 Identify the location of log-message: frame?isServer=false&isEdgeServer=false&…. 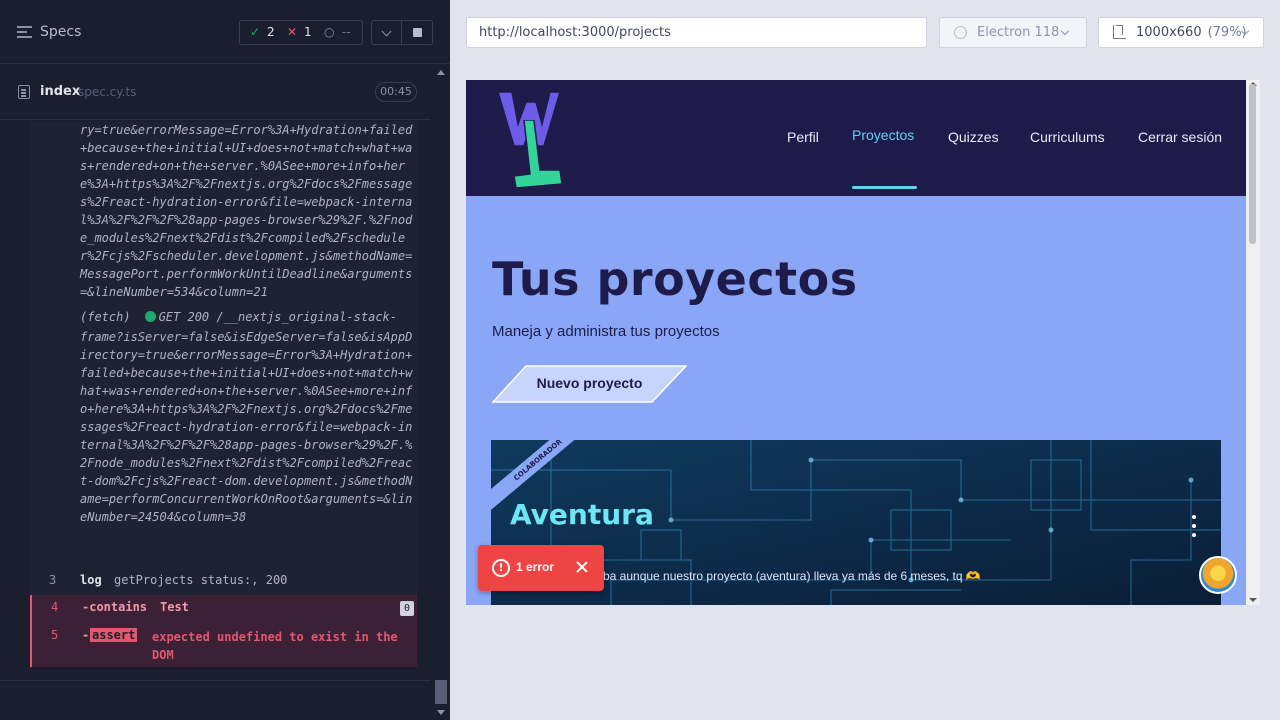
(246, 427).